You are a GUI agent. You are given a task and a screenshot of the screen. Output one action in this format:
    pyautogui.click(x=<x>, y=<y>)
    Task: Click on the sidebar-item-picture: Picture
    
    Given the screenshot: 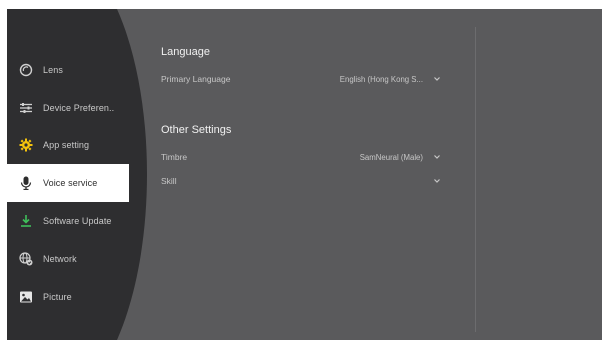 What is the action you would take?
    pyautogui.click(x=68, y=297)
    